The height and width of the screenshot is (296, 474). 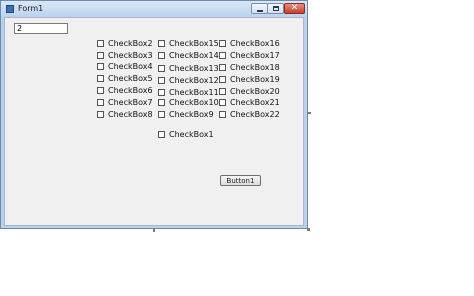 I want to click on checkbox-8: CheckBox8, so click(x=125, y=114).